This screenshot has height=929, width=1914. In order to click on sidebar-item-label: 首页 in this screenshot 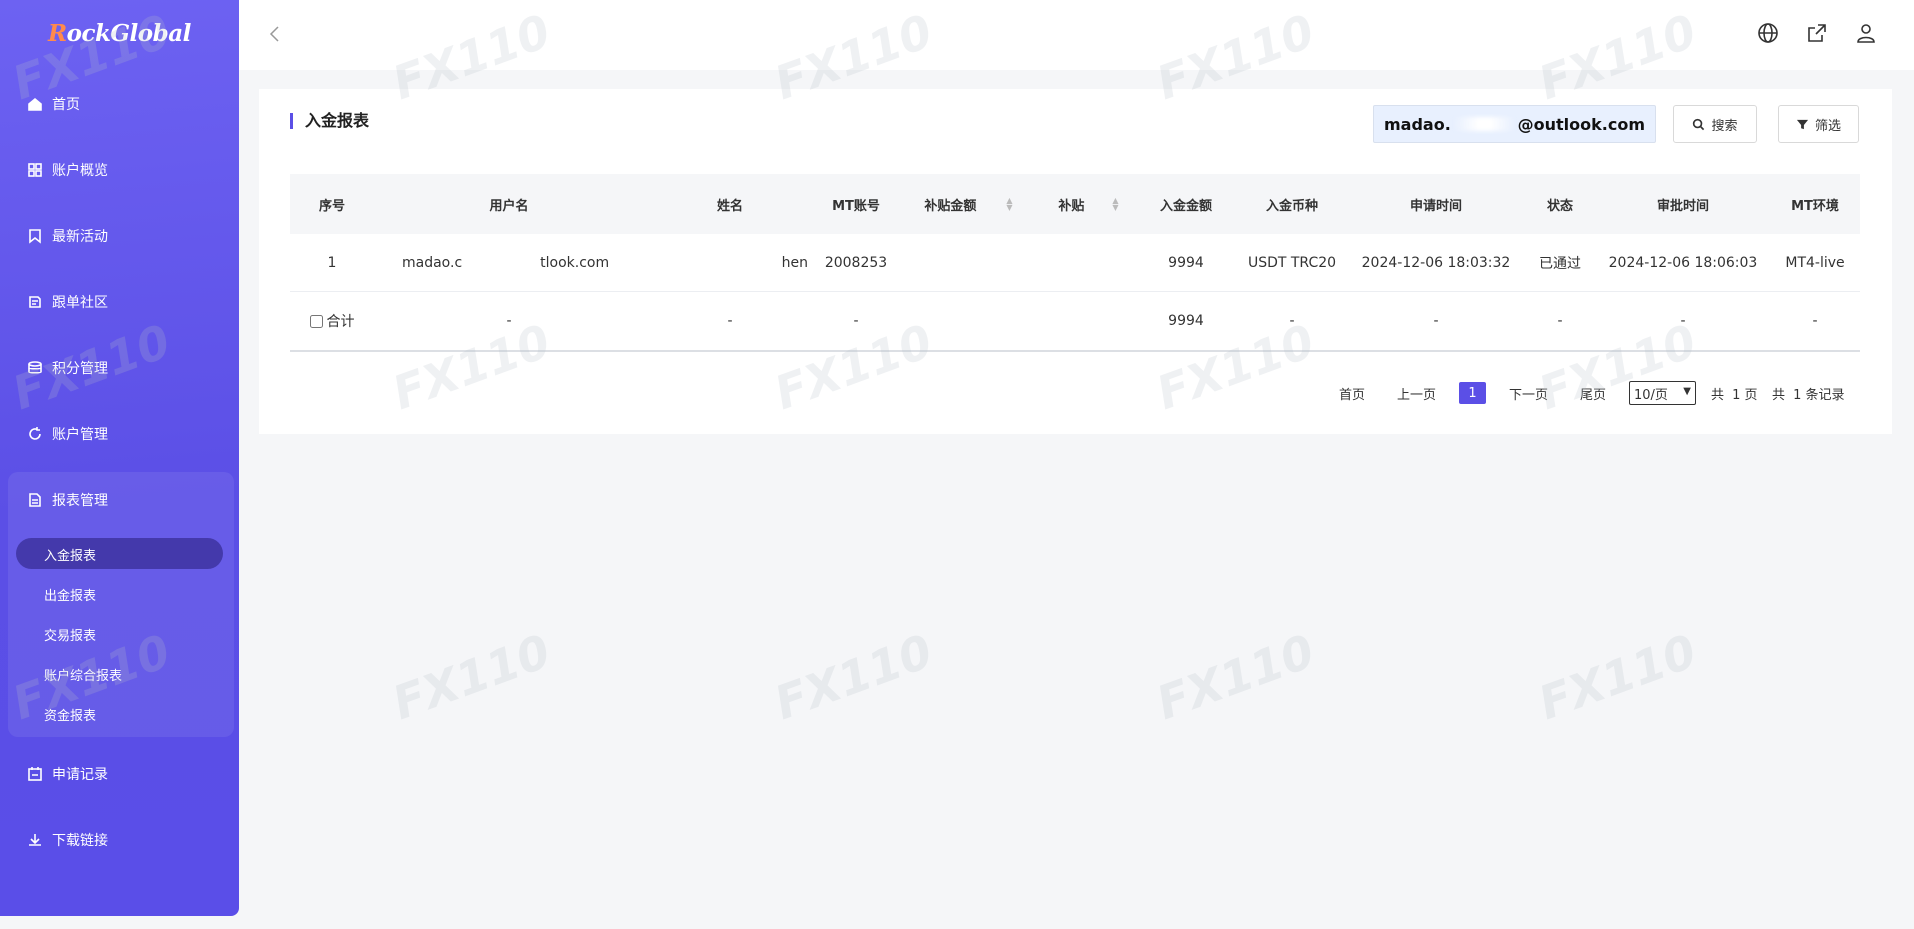, I will do `click(66, 105)`.